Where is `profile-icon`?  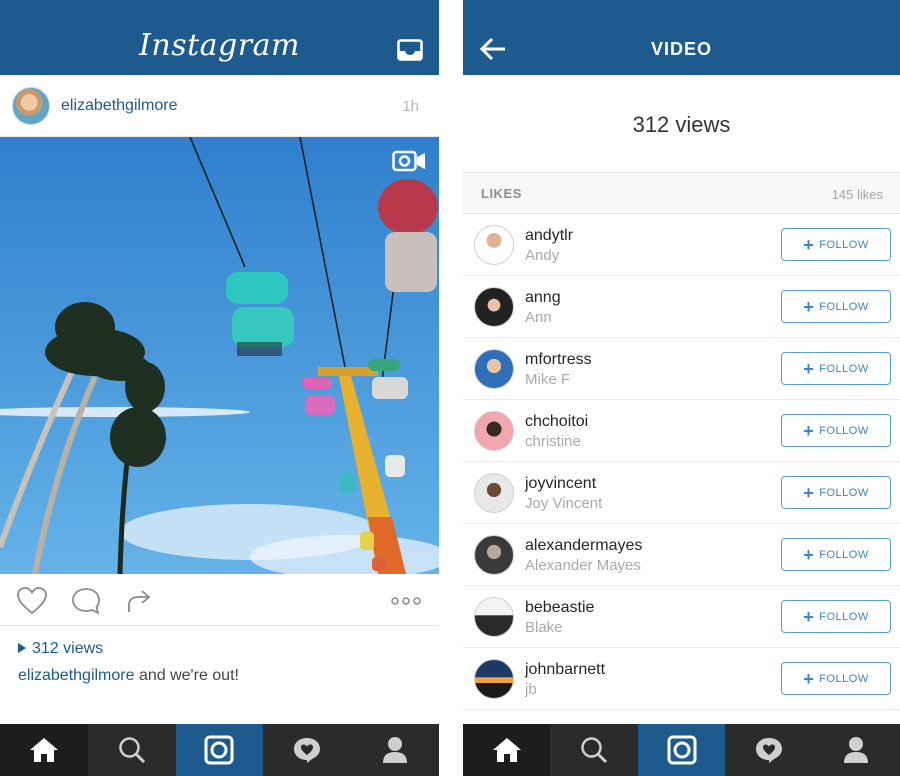 profile-icon is located at coordinates (395, 750).